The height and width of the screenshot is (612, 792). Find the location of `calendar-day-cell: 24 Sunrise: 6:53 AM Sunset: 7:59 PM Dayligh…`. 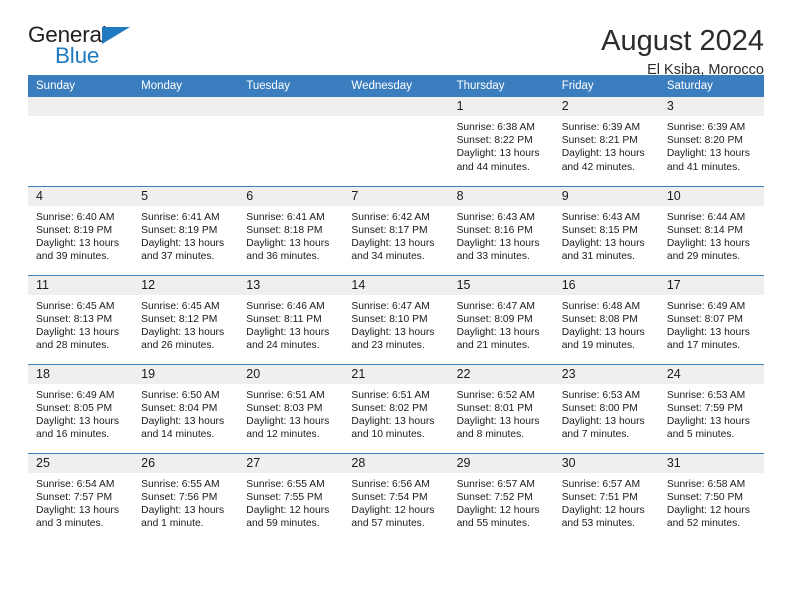

calendar-day-cell: 24 Sunrise: 6:53 AM Sunset: 7:59 PM Dayligh… is located at coordinates (711, 408).